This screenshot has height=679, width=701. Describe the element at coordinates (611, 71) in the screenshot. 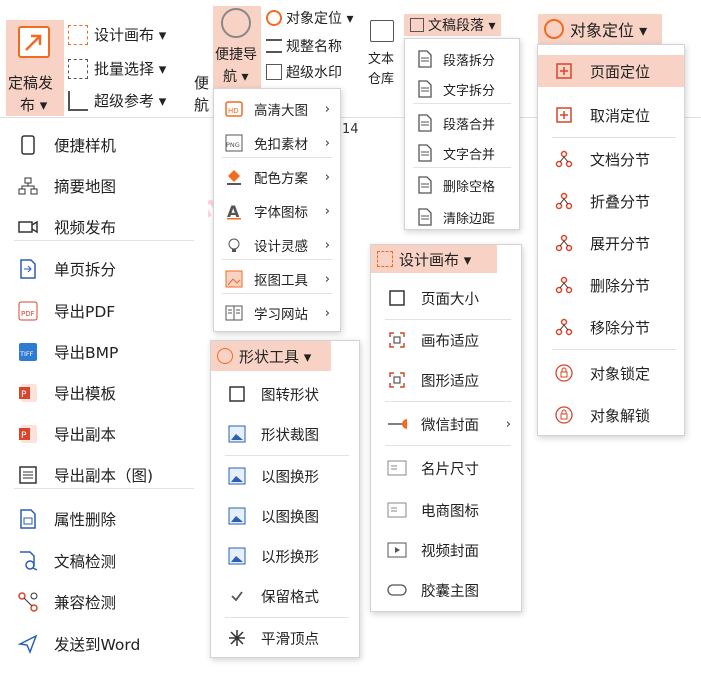

I see `objpos-menu-item: 页面定位` at that location.